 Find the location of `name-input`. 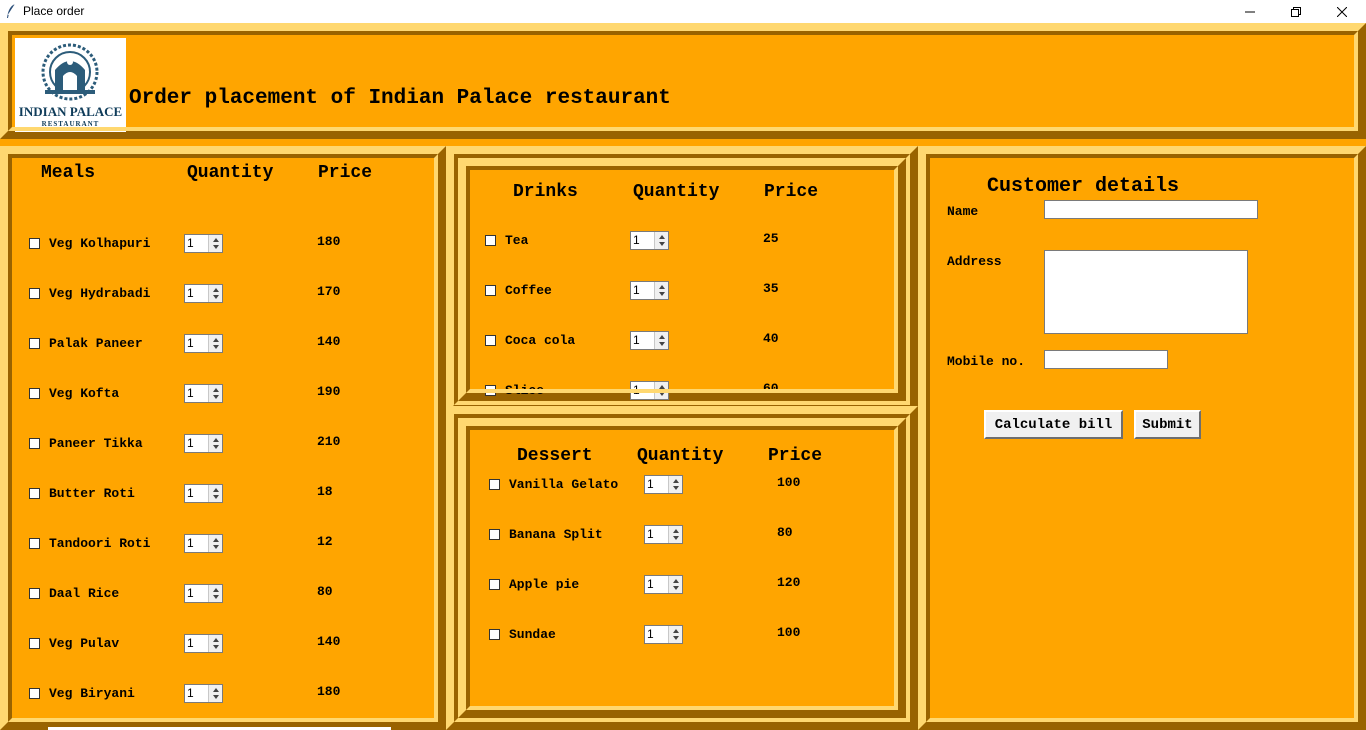

name-input is located at coordinates (1151, 209).